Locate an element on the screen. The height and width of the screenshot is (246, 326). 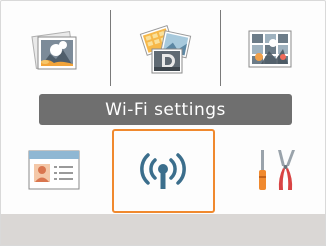
menu-title-bar: Wi-Fi settings is located at coordinates (165, 109).